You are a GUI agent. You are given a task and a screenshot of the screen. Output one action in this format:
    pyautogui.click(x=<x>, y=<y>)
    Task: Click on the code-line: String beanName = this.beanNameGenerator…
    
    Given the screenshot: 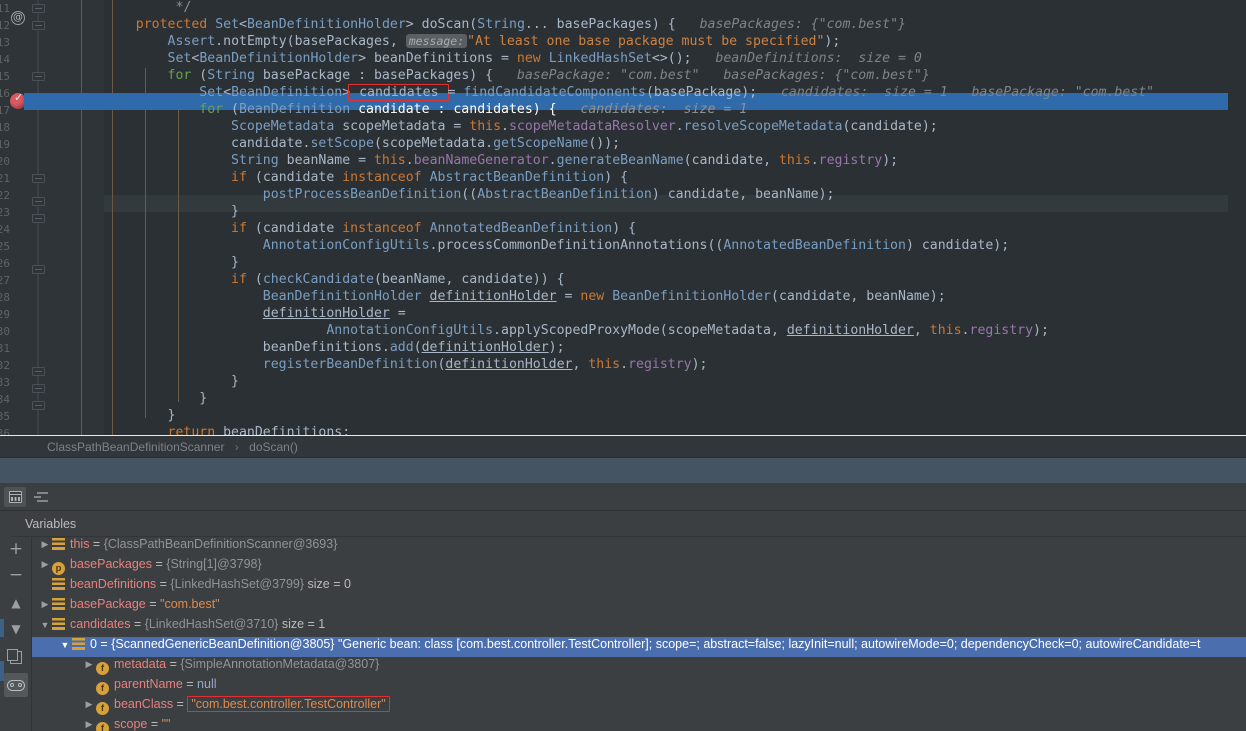 What is the action you would take?
    pyautogui.click(x=666, y=161)
    